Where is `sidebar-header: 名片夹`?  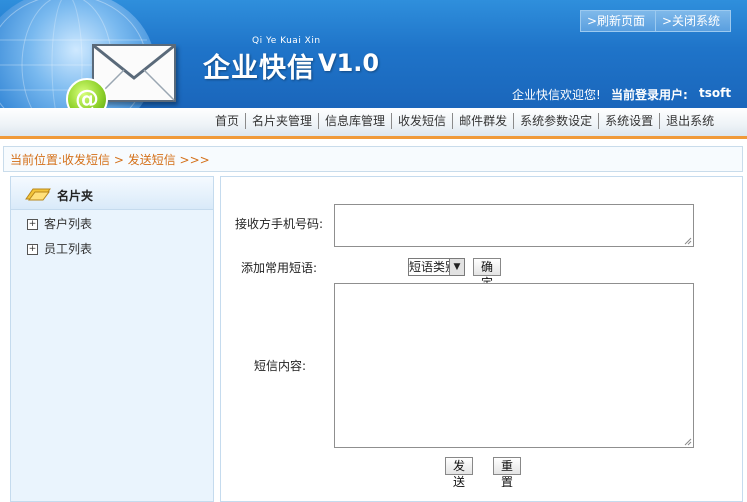 sidebar-header: 名片夹 is located at coordinates (112, 193).